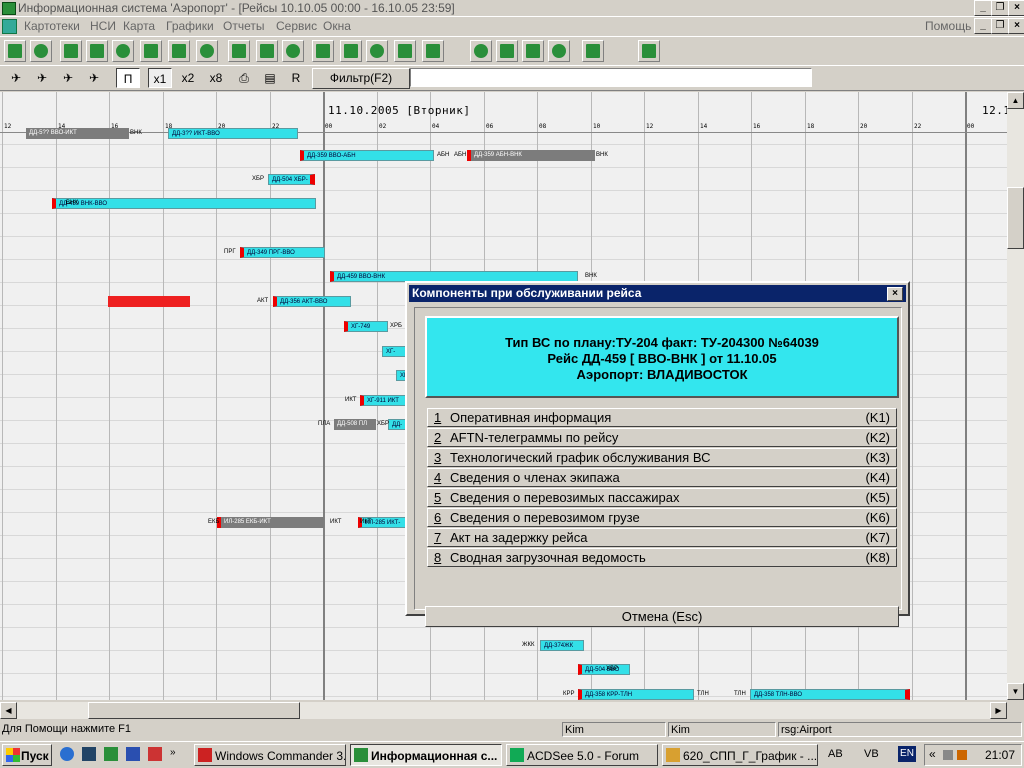 Image resolution: width=1024 pixels, height=768 pixels. Describe the element at coordinates (361, 78) in the screenshot. I see `filter-button: Фильтр(F2)` at that location.